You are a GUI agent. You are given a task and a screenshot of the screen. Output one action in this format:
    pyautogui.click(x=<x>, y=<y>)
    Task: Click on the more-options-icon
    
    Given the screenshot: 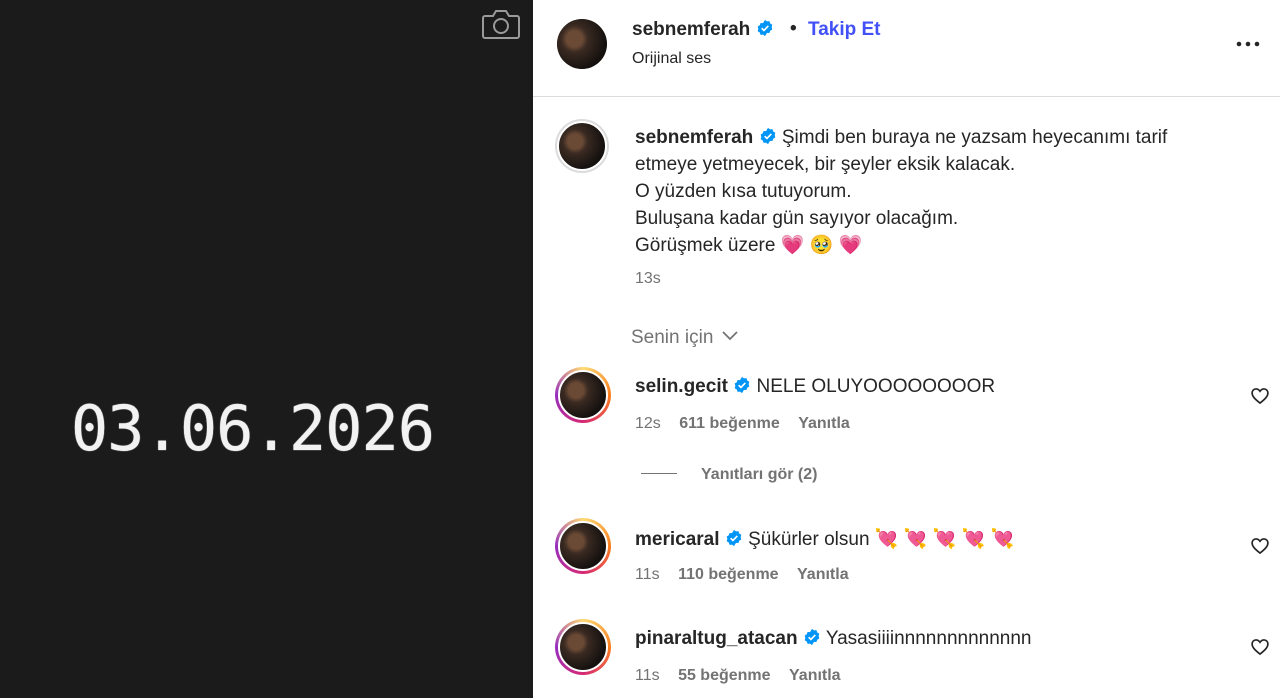 What is the action you would take?
    pyautogui.click(x=1248, y=44)
    